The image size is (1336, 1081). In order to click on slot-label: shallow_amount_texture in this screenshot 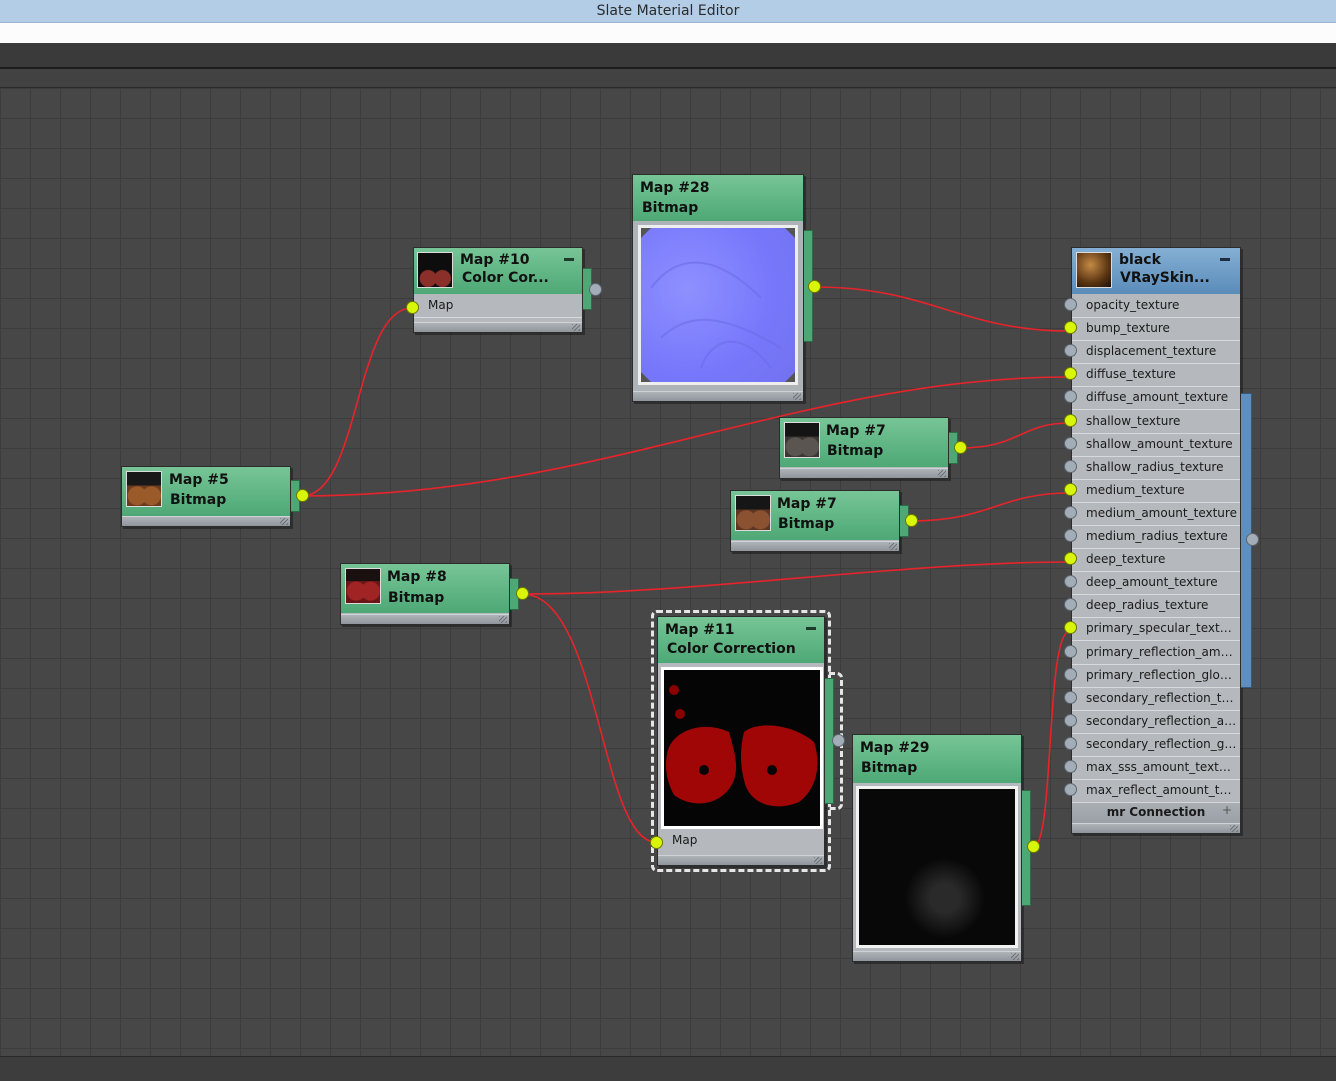, I will do `click(1159, 443)`.